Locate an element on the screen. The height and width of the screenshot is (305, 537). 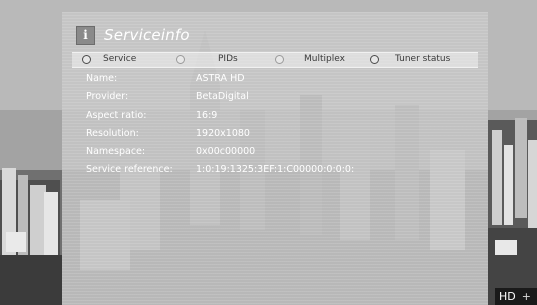
tab-tuner-status: Tuner status is located at coordinates (410, 59).